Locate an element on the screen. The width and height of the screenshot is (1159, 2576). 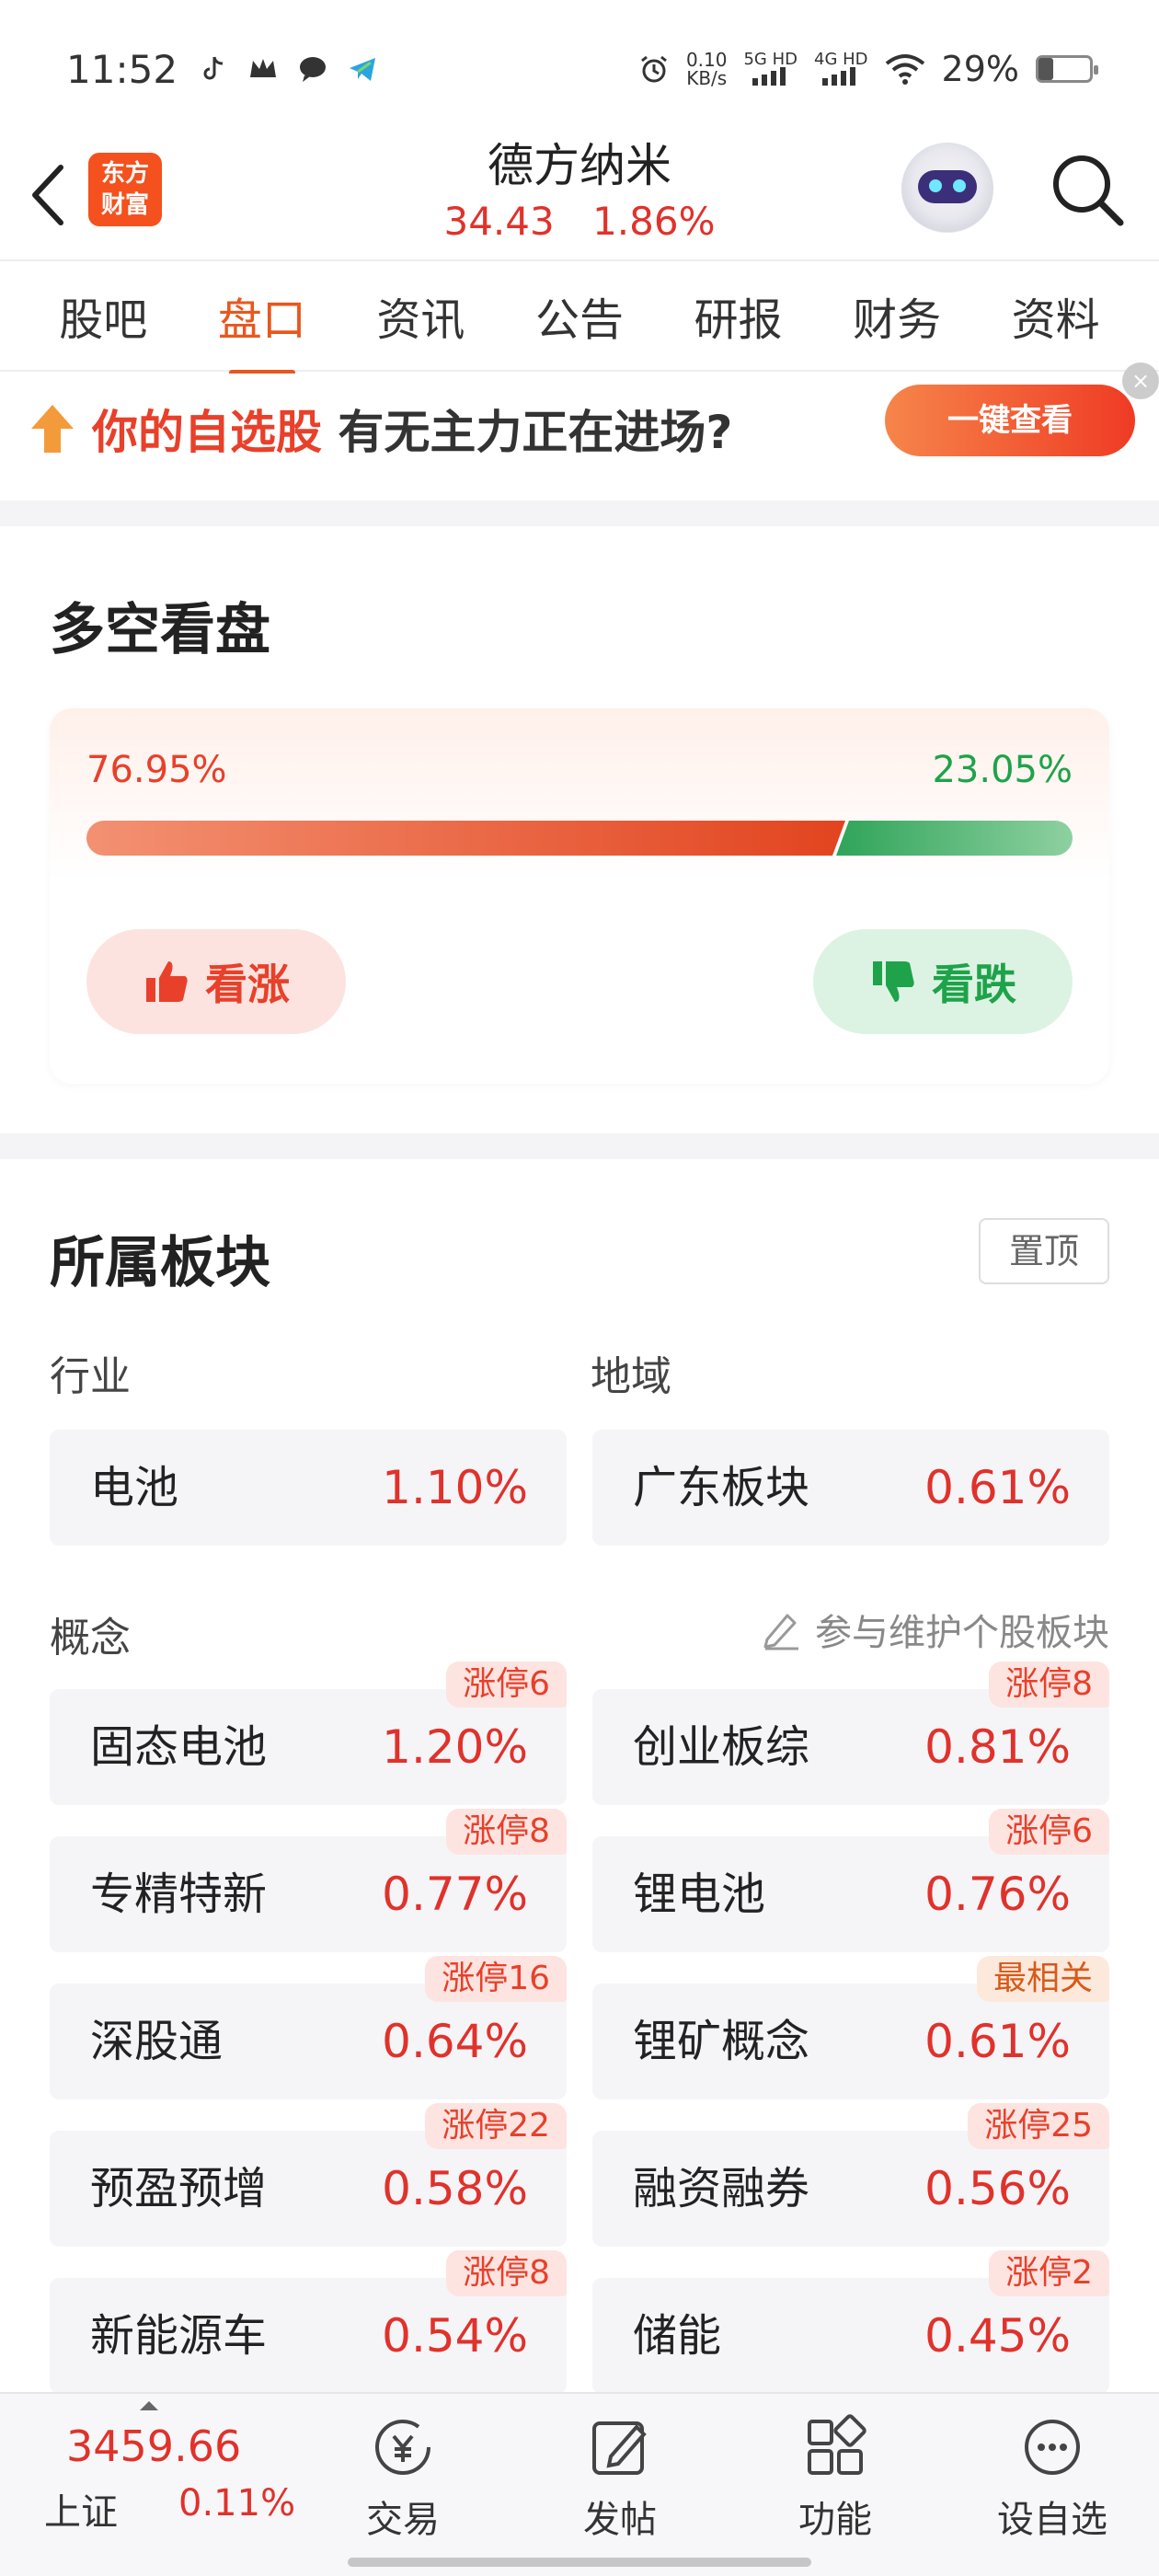
one-click-view-button: 一键查看 is located at coordinates (1010, 420).